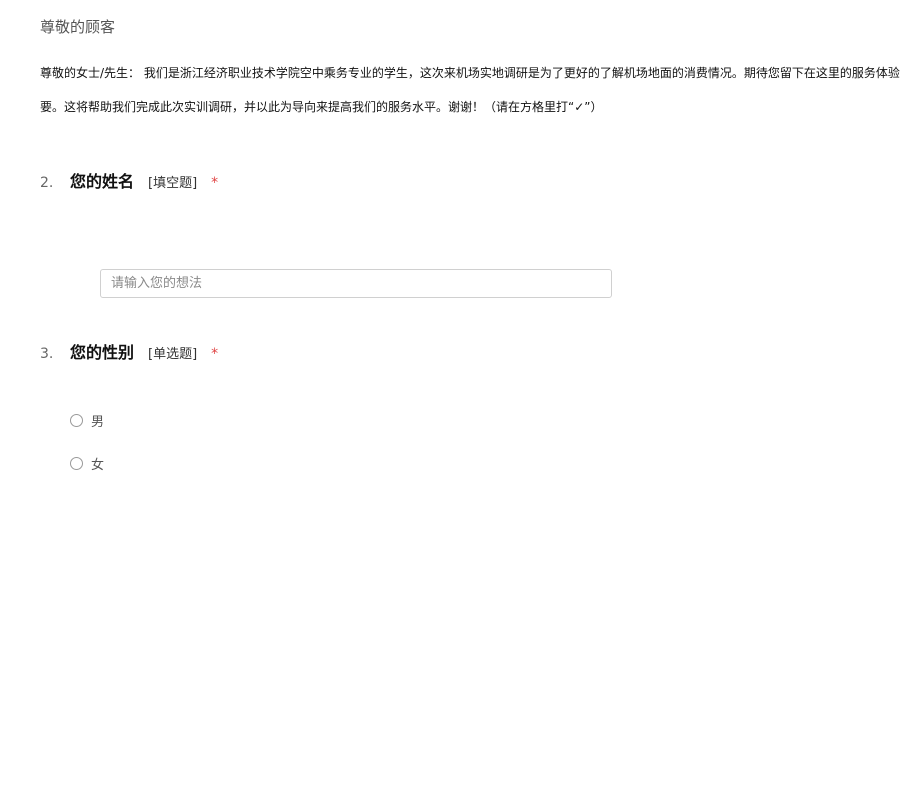 The width and height of the screenshot is (900, 800). Describe the element at coordinates (87, 420) in the screenshot. I see `gender-option-male: 男` at that location.